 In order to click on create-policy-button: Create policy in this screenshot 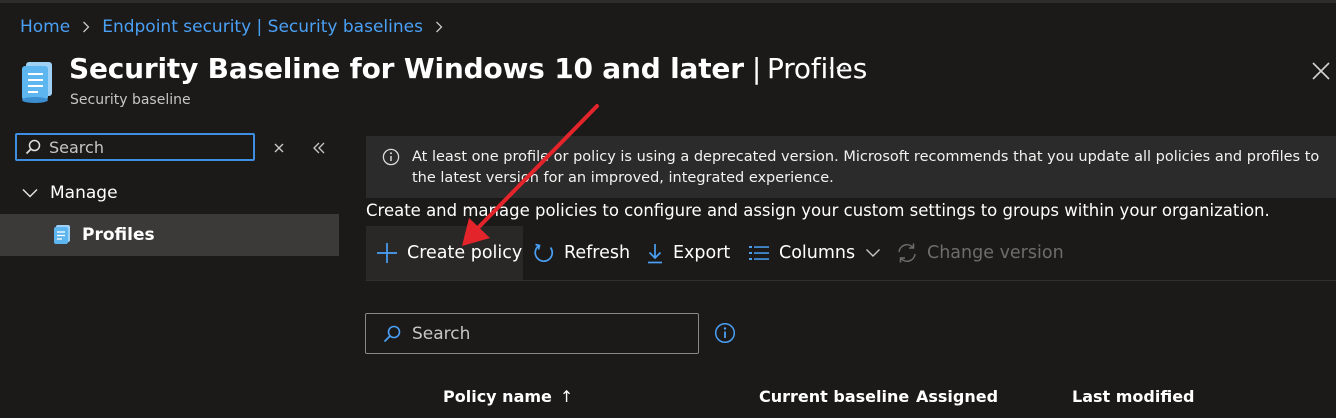, I will do `click(444, 253)`.